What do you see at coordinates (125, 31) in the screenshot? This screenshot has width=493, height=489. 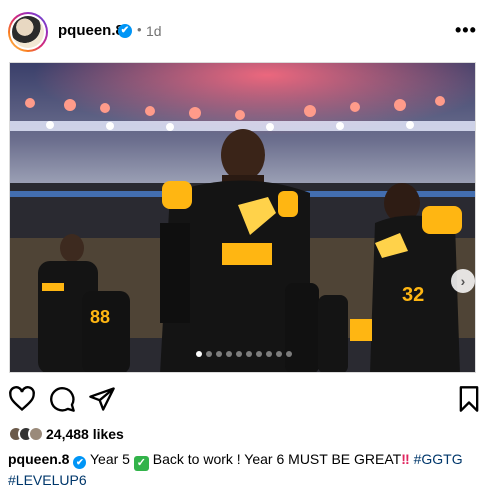 I see `verified-badge-icon: ✔` at bounding box center [125, 31].